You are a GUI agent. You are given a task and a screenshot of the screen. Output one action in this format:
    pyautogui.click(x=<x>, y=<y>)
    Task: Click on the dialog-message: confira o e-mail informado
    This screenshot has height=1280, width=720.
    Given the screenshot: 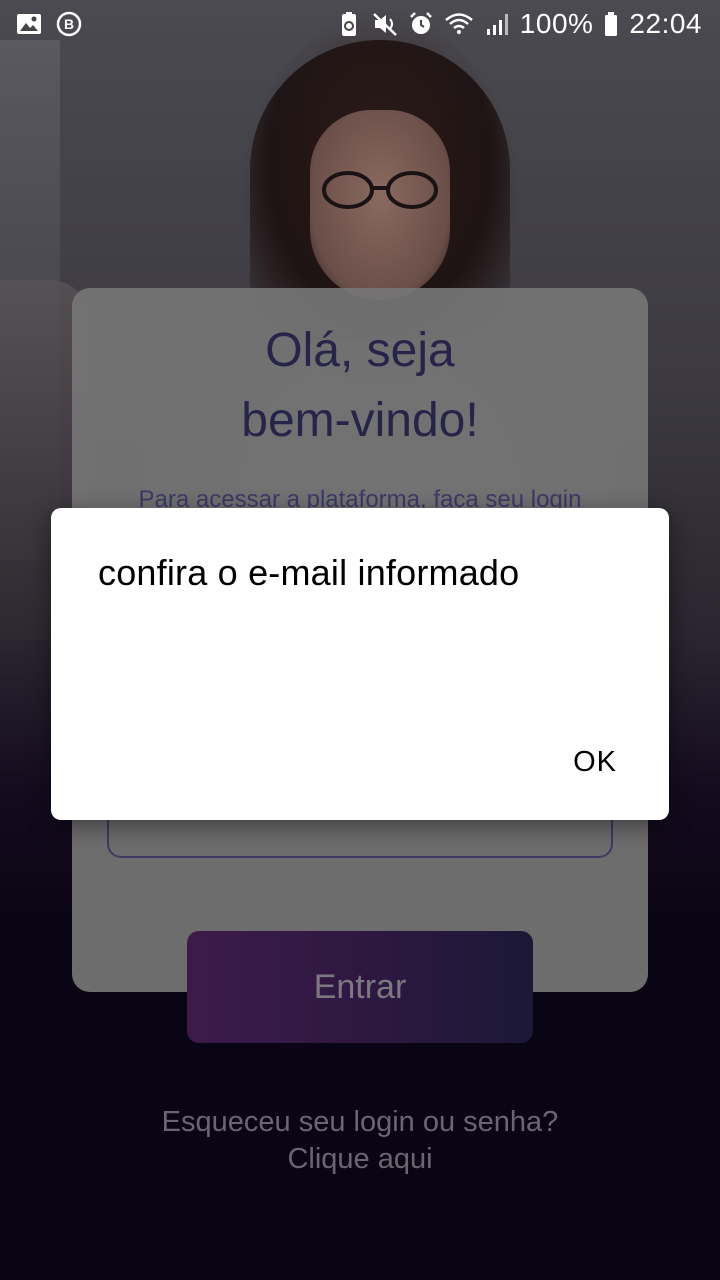 What is the action you would take?
    pyautogui.click(x=309, y=572)
    